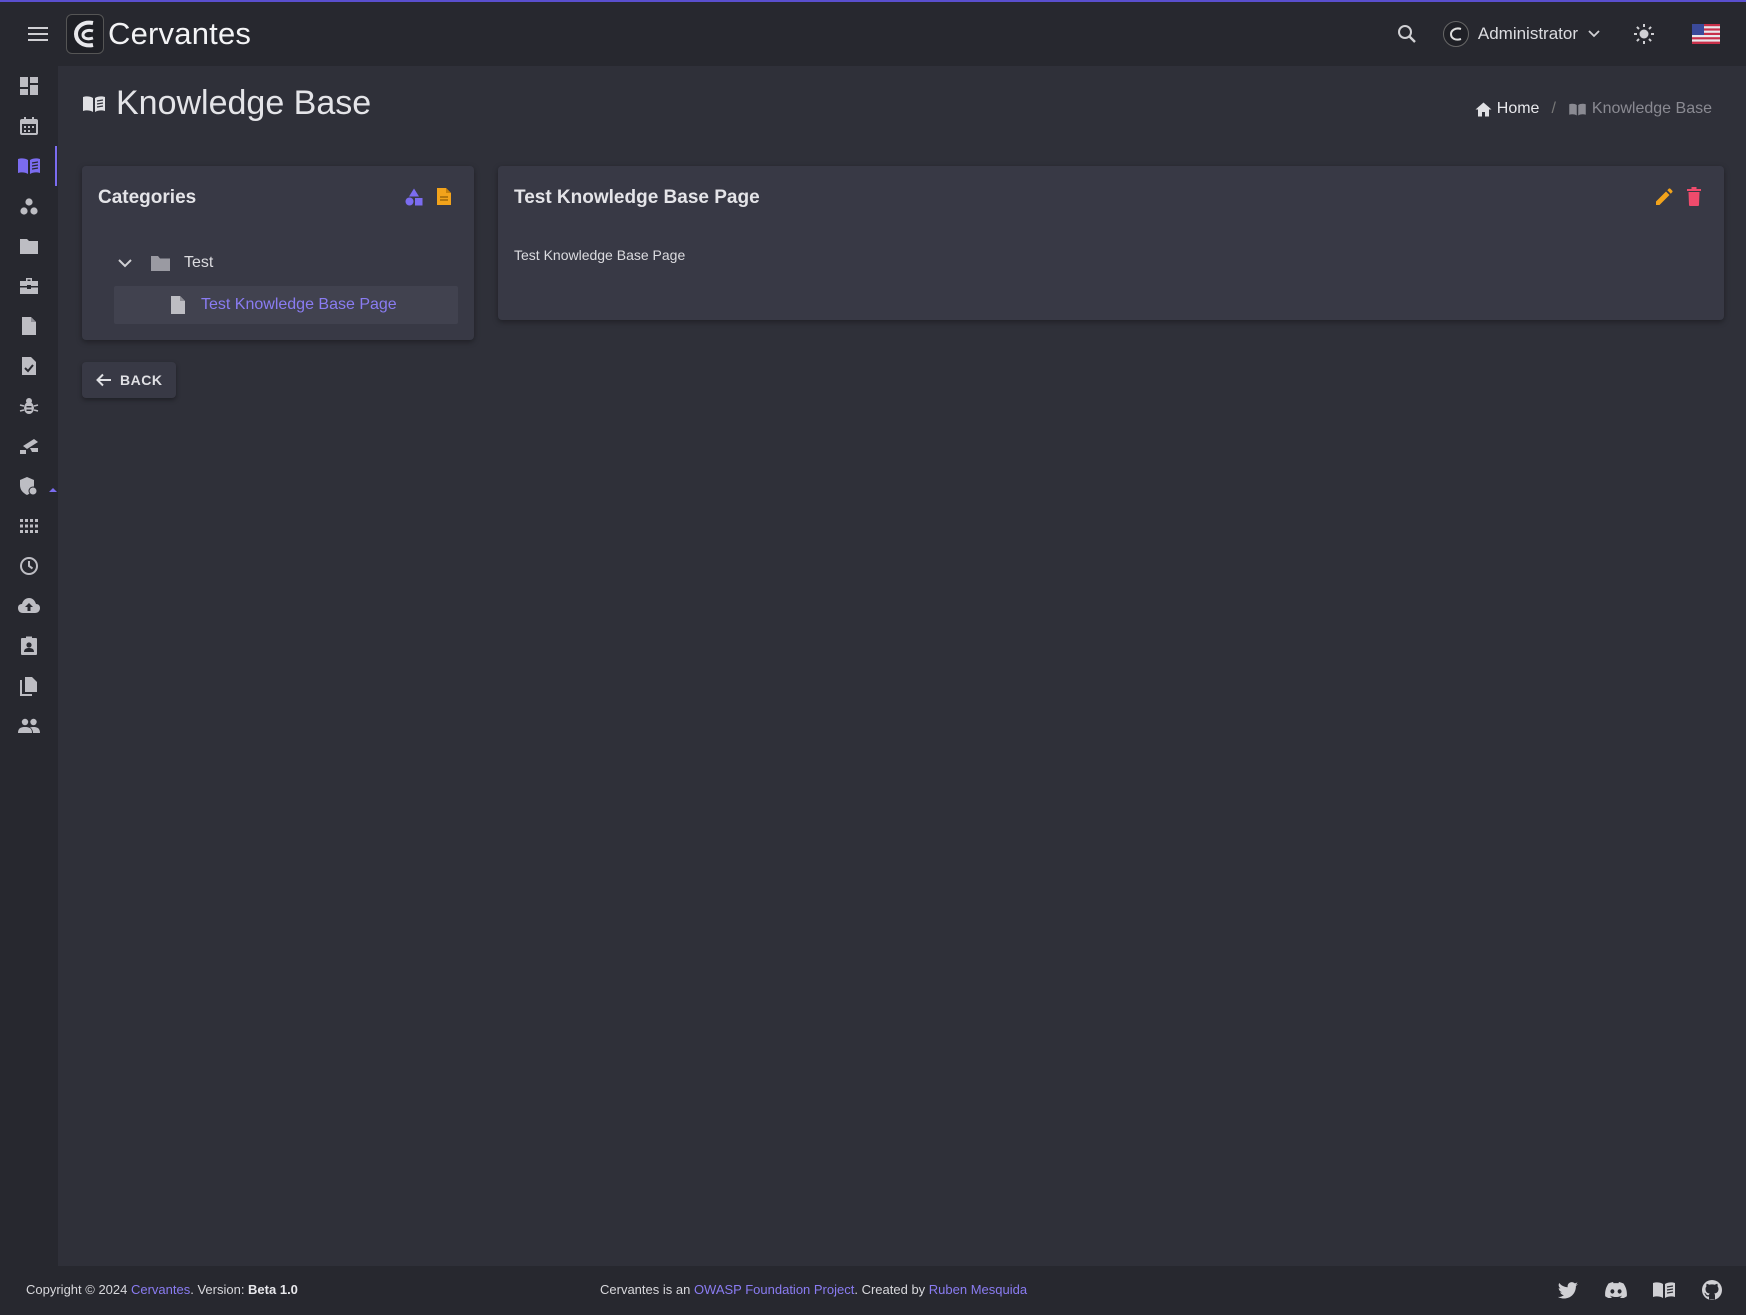  Describe the element at coordinates (29, 246) in the screenshot. I see `projects-icon` at that location.